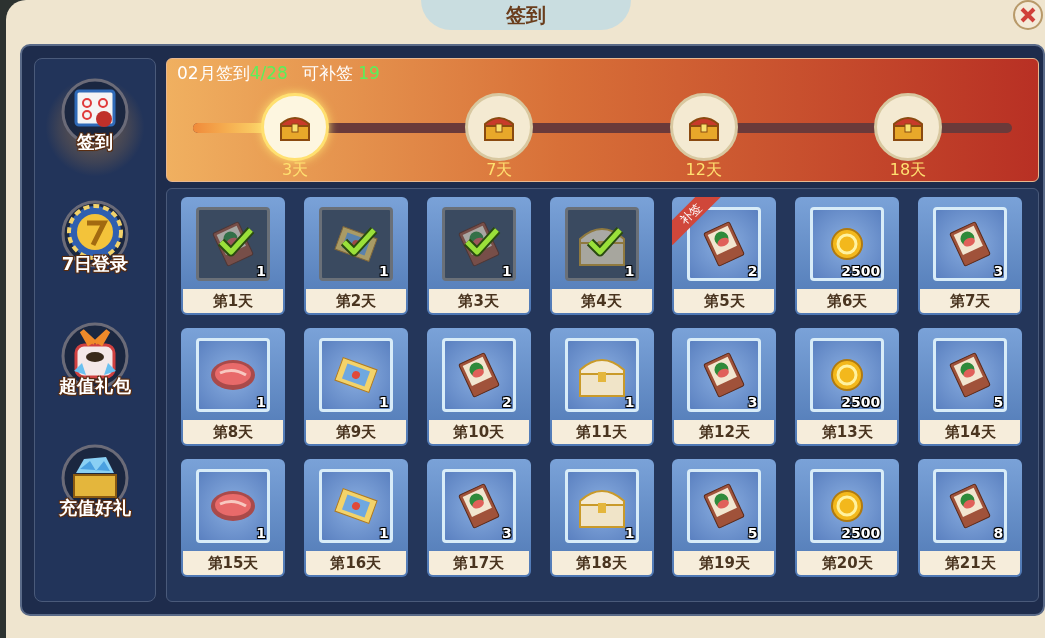  I want to click on day-label: 第18天, so click(601, 563).